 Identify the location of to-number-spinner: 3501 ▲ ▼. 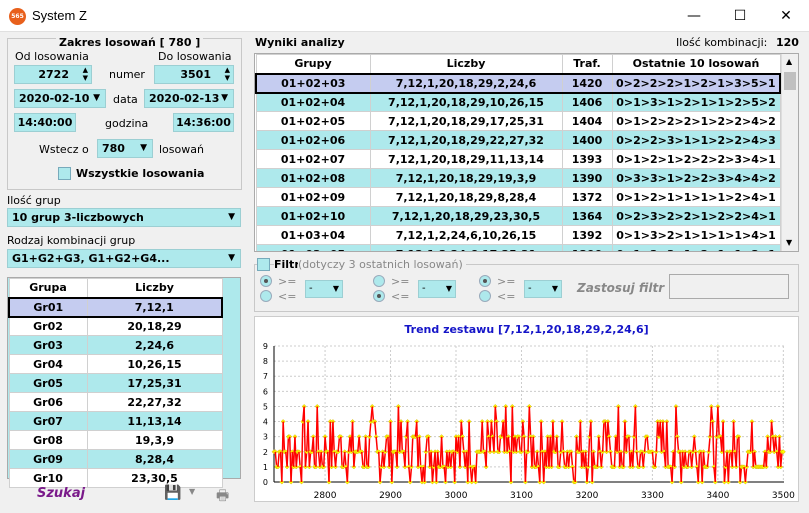
(194, 74).